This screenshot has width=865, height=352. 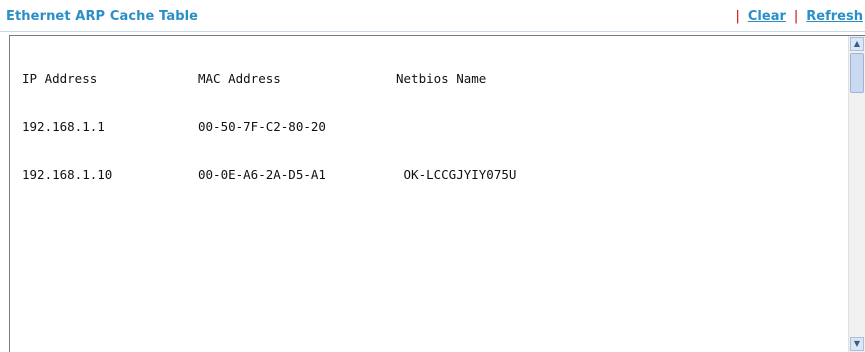 I want to click on table-row: 192.168.1.1 00-50-7F-C2-80-20, so click(x=269, y=127).